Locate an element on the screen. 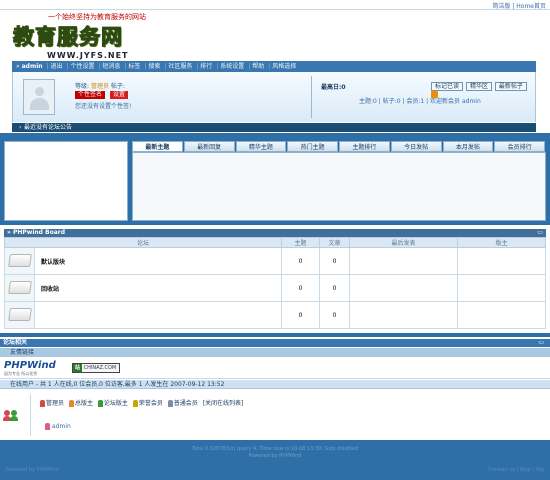 This screenshot has width=550, height=480. related-title: 论坛相关 is located at coordinates (15, 342).